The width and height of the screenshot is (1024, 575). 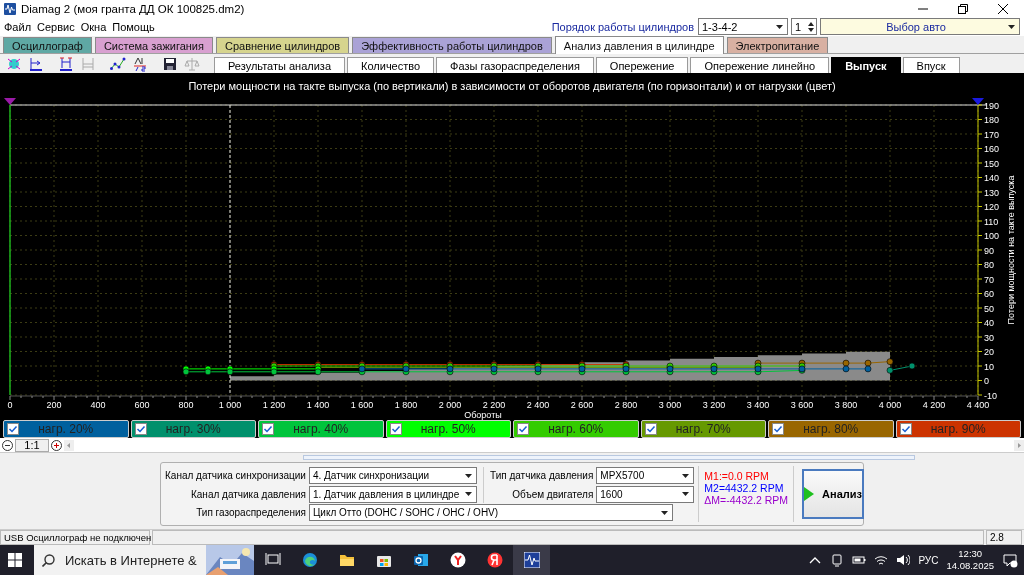 I want to click on cursor-reading: M1:=0.0 RPM, so click(x=737, y=476).